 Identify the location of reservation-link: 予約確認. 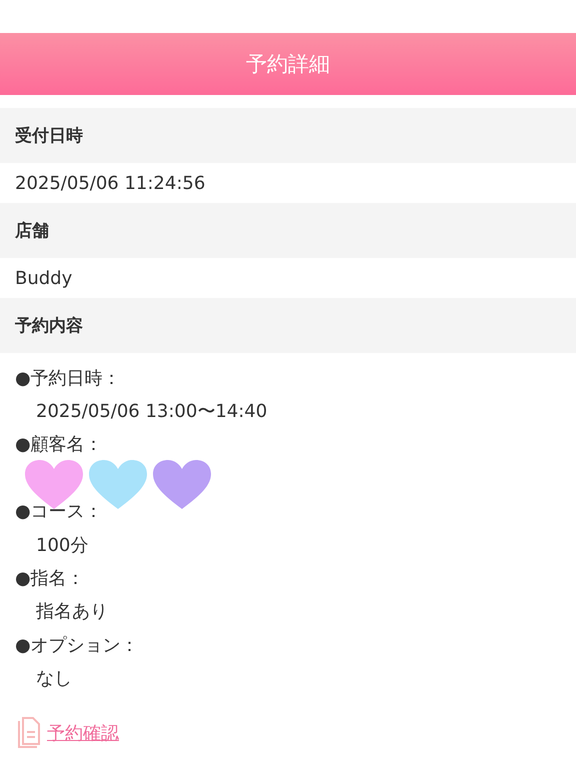
(83, 732).